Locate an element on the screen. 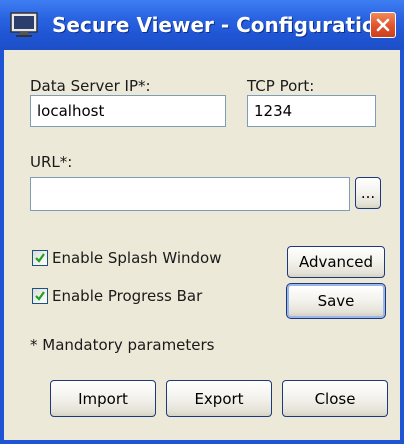 This screenshot has width=404, height=444. title-bar: Secure Viewer - Configuration is located at coordinates (202, 25).